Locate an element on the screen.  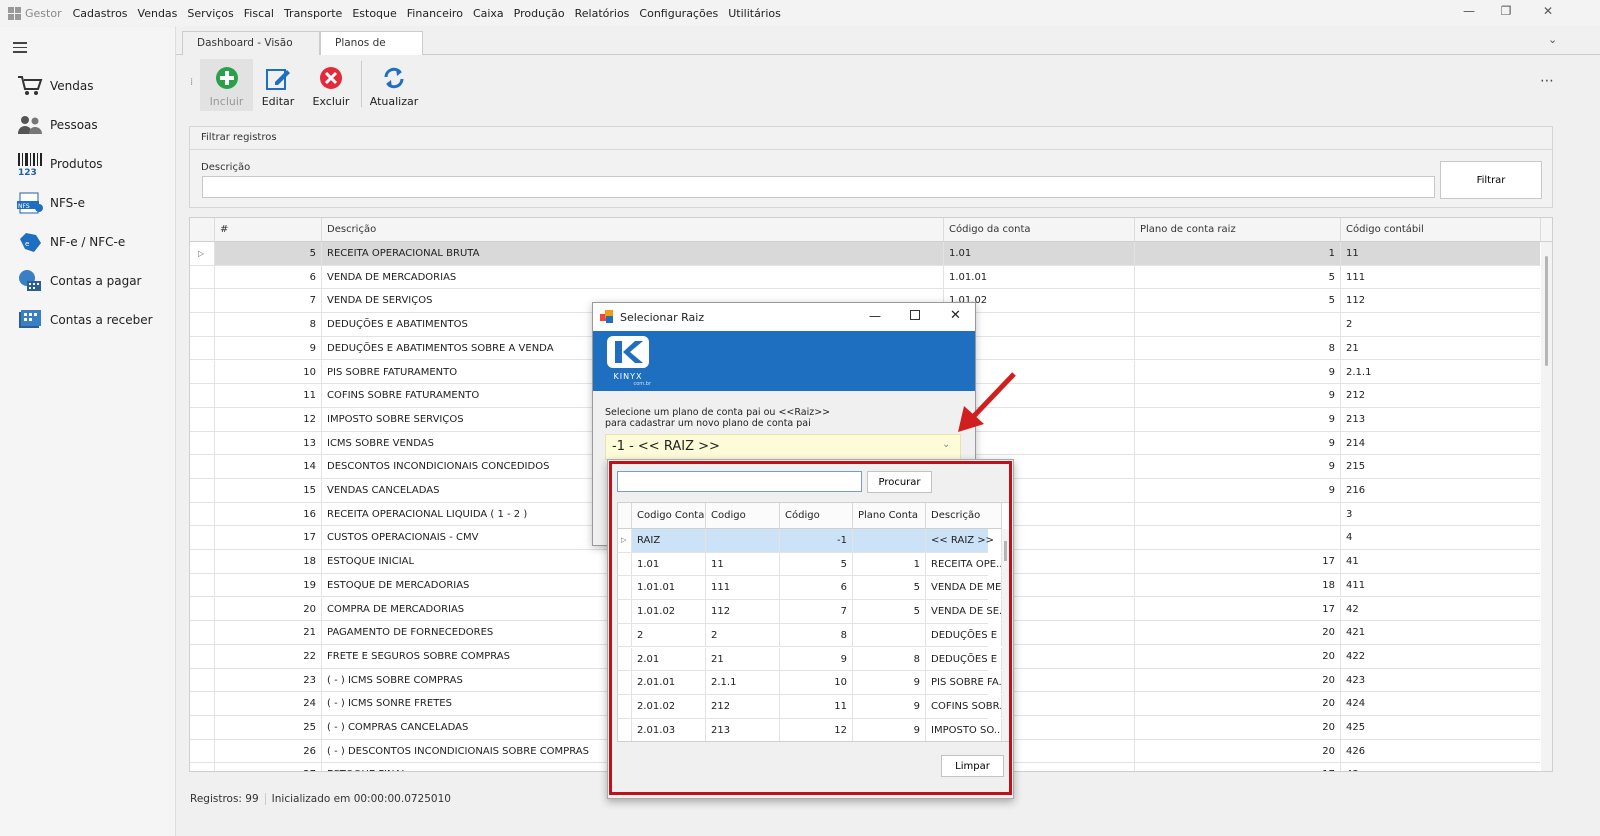
menu-item-transporte: Transporte is located at coordinates (313, 13).